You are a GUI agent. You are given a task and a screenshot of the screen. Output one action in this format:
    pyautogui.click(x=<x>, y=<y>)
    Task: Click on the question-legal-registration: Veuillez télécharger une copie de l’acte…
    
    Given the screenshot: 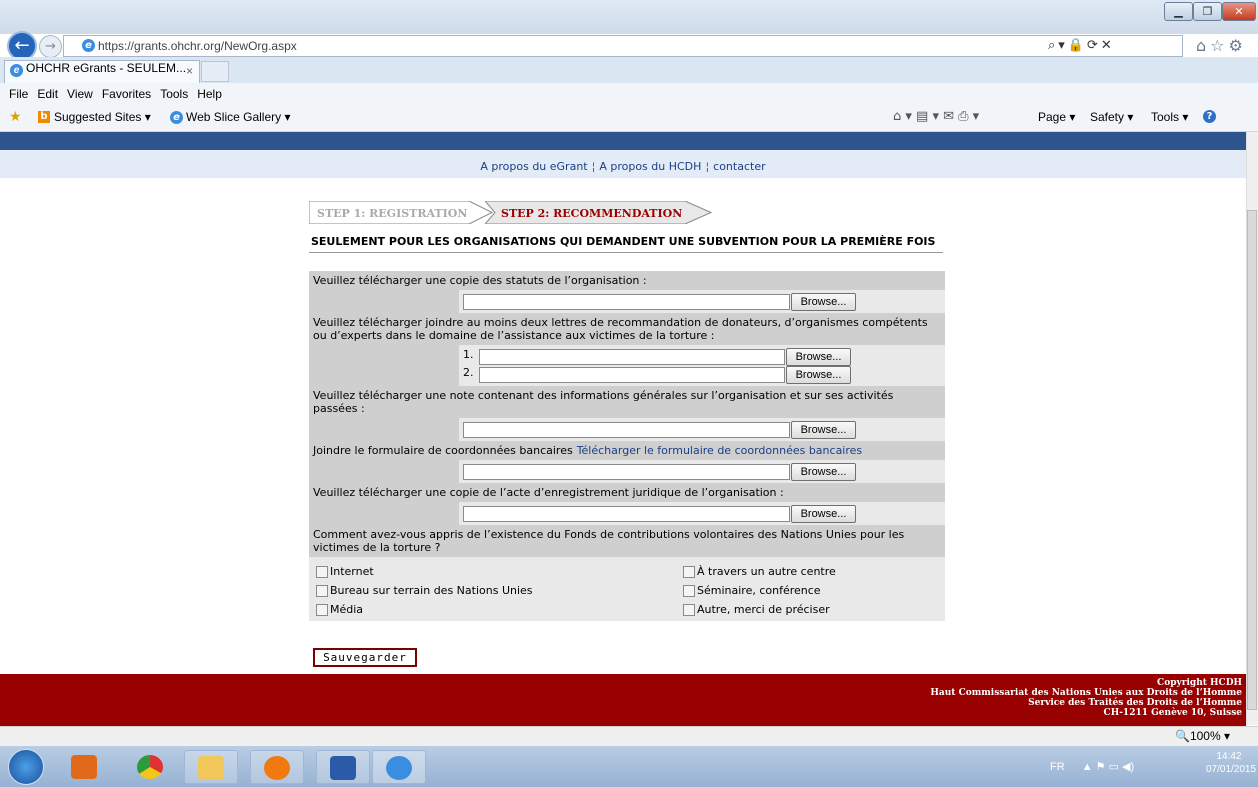 What is the action you would take?
    pyautogui.click(x=627, y=492)
    